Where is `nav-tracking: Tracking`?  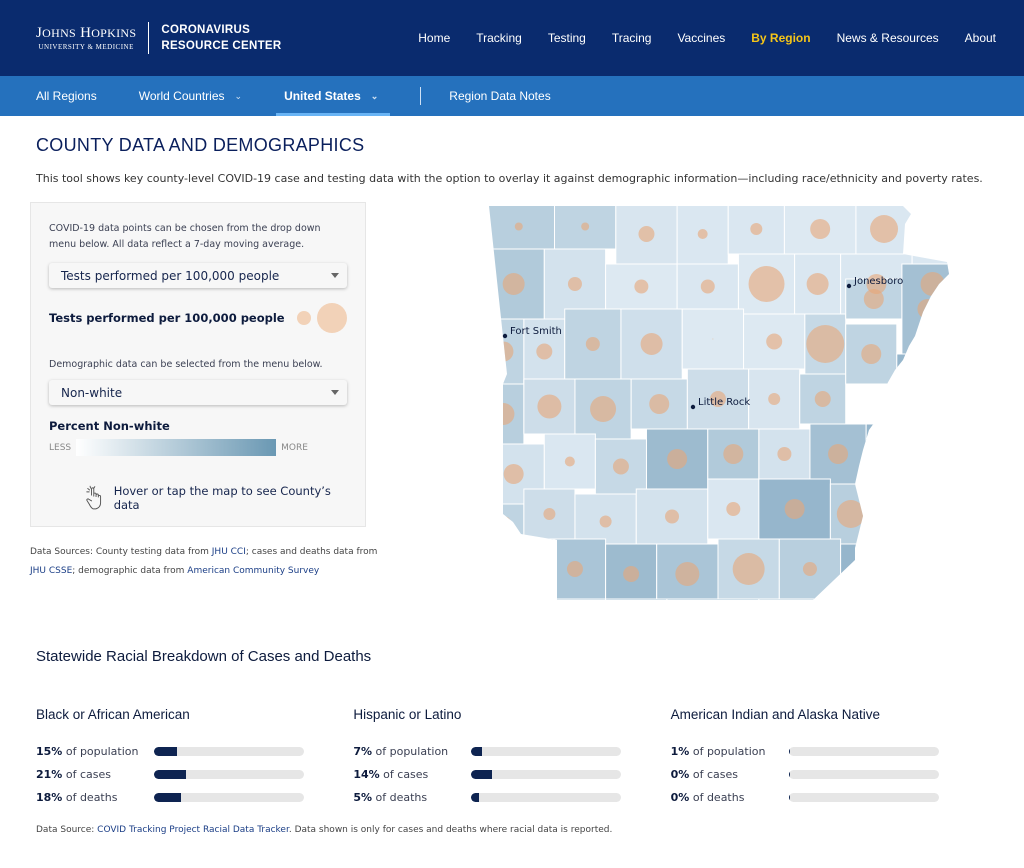 nav-tracking: Tracking is located at coordinates (499, 38).